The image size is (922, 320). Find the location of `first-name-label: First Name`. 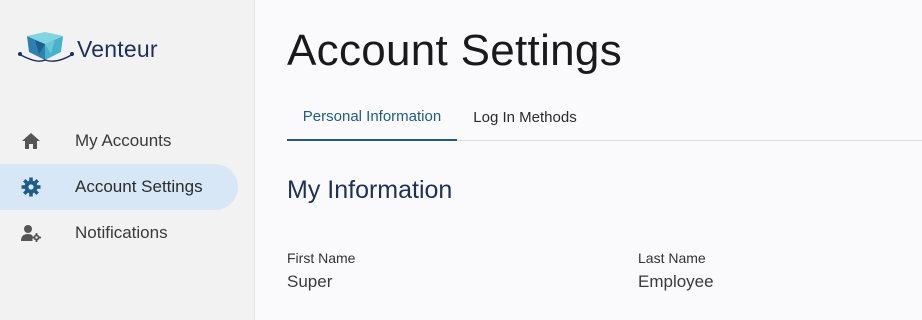

first-name-label: First Name is located at coordinates (321, 258).